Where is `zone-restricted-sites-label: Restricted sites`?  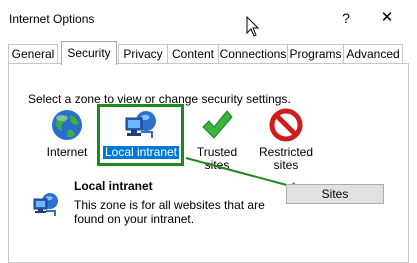
zone-restricted-sites-label: Restricted sites is located at coordinates (286, 158).